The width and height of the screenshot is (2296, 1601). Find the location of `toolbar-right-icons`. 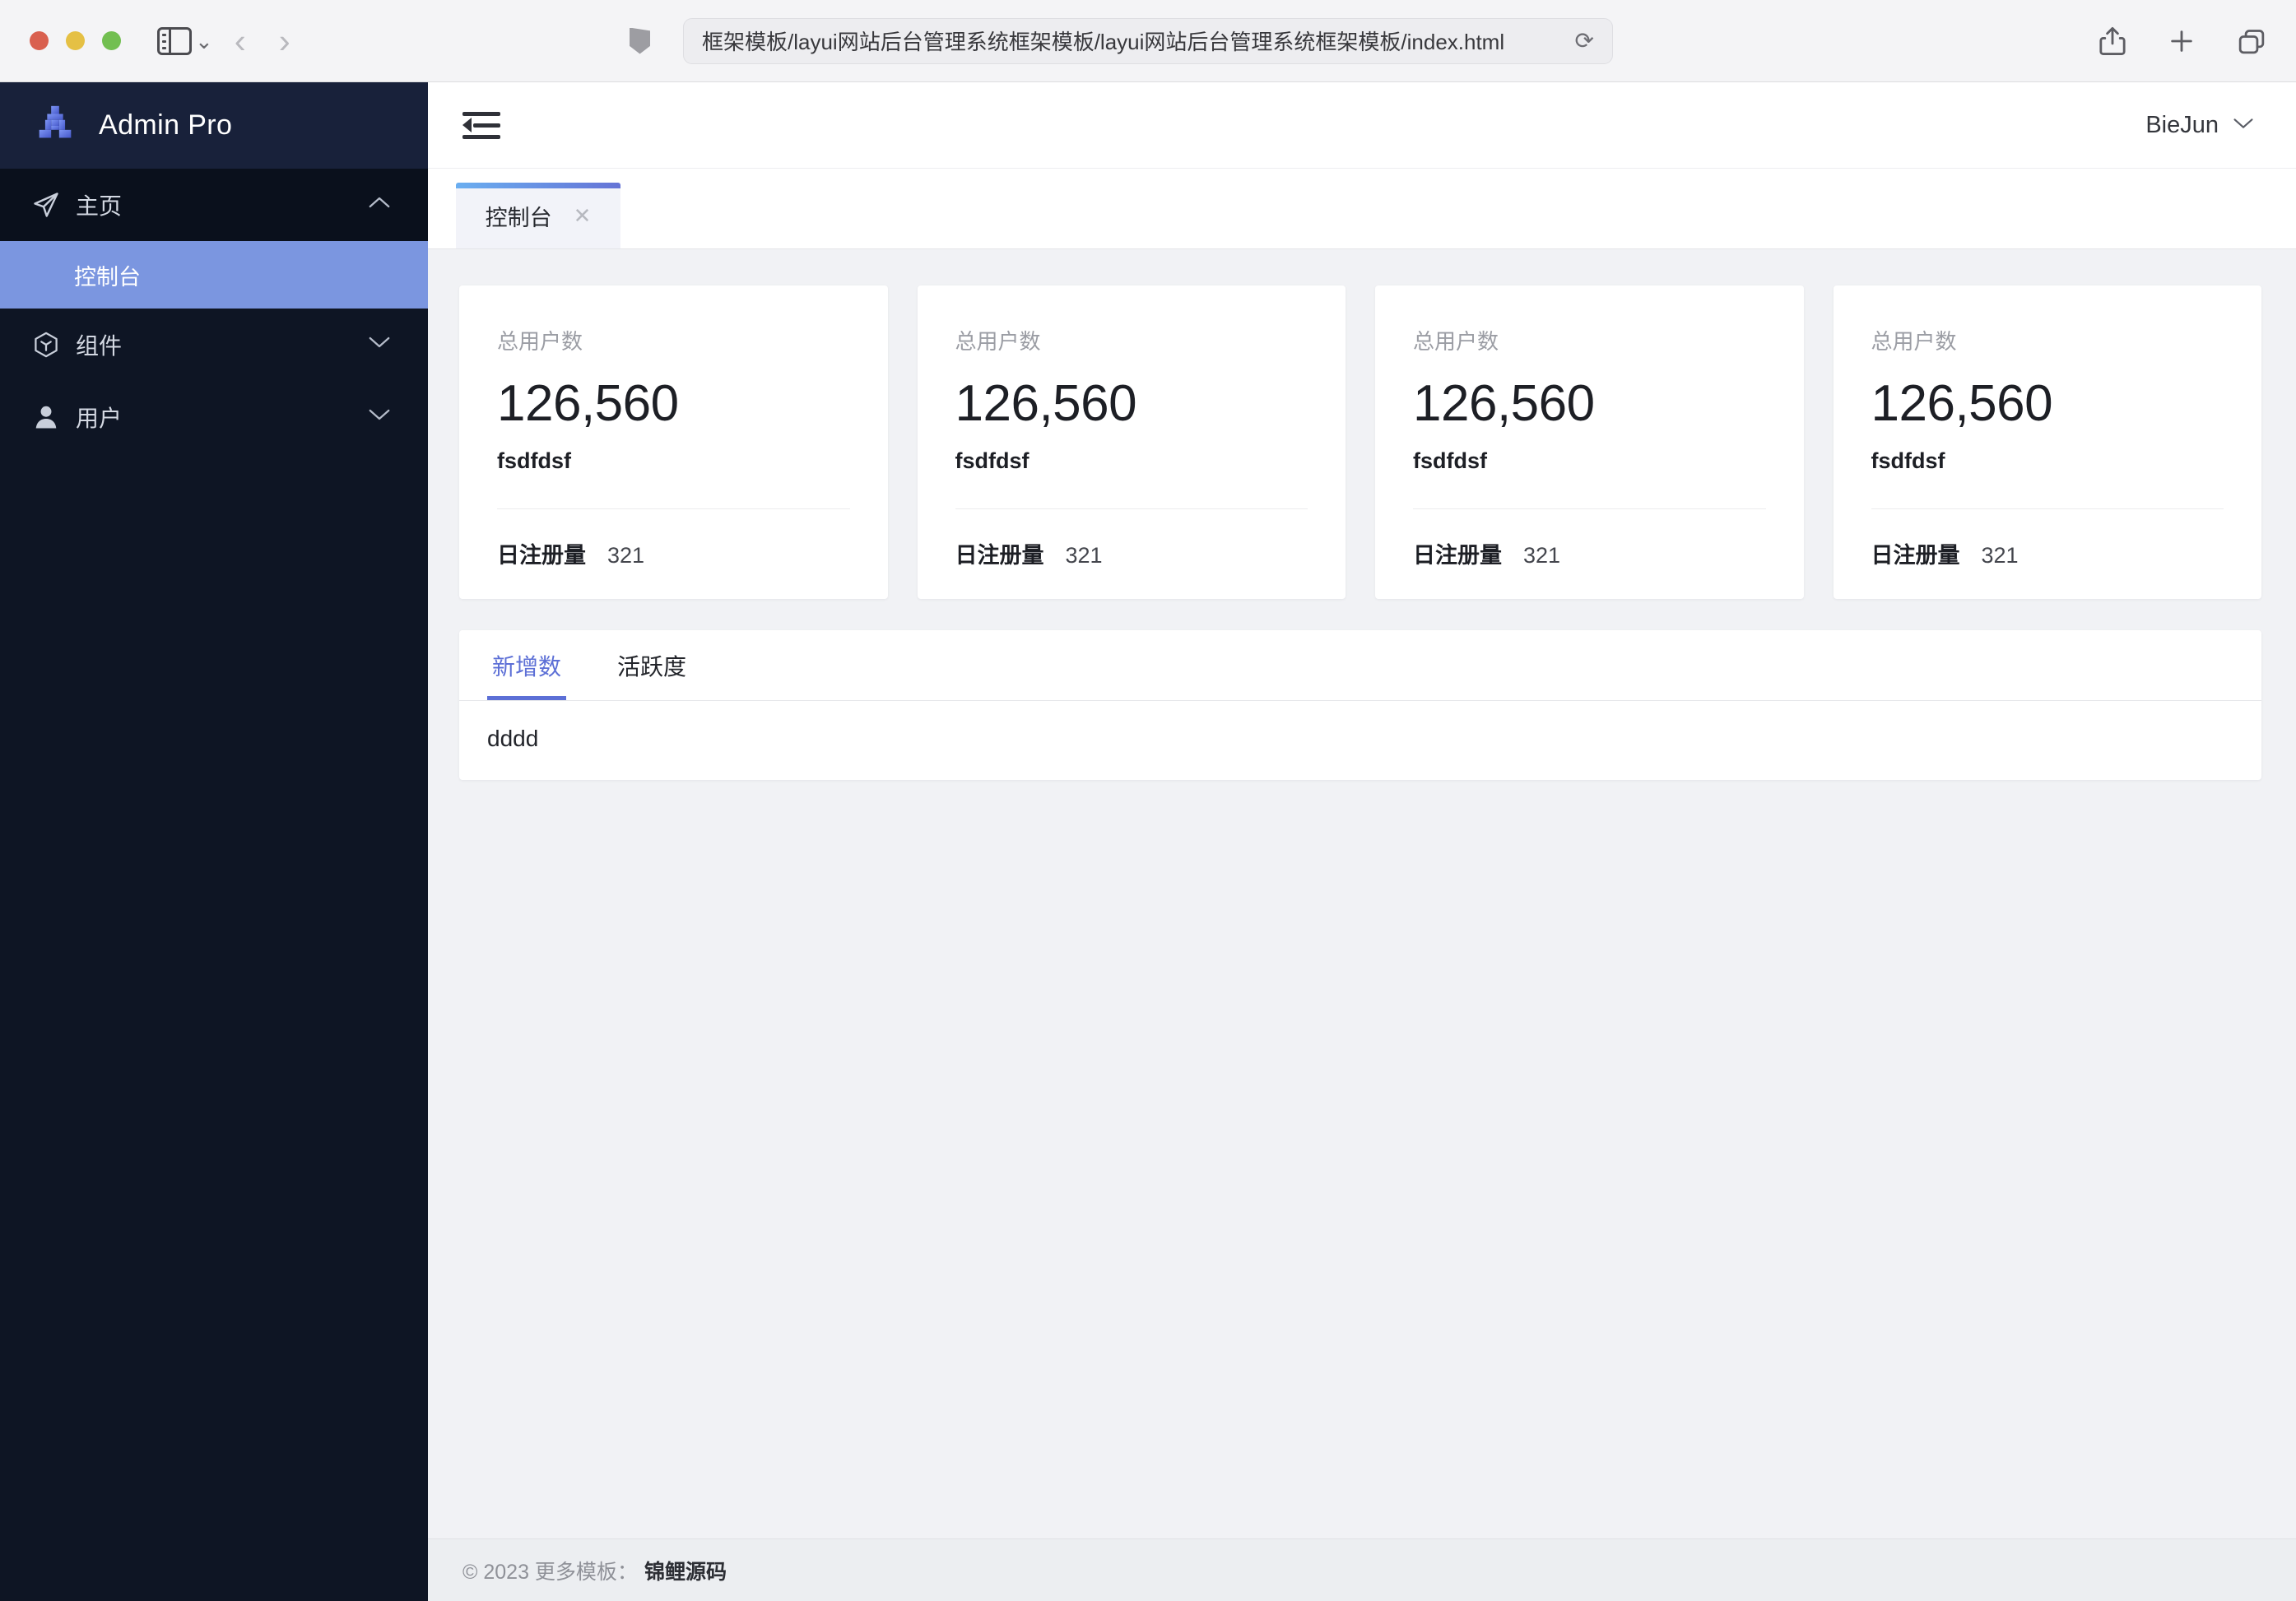

toolbar-right-icons is located at coordinates (2182, 41).